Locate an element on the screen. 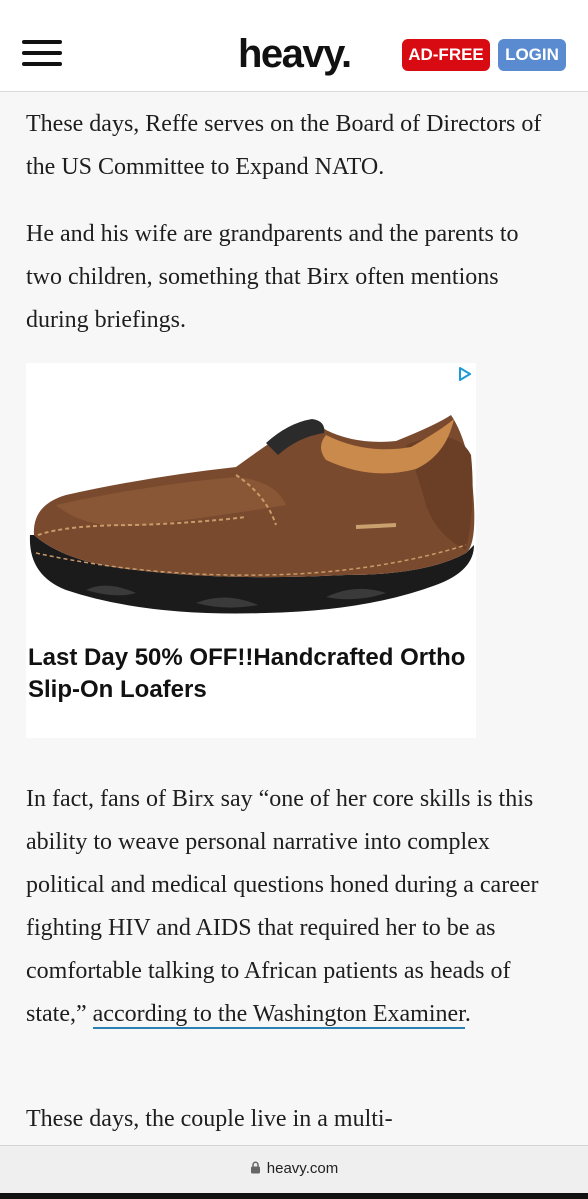  hamburger-menu-icon is located at coordinates (42, 54).